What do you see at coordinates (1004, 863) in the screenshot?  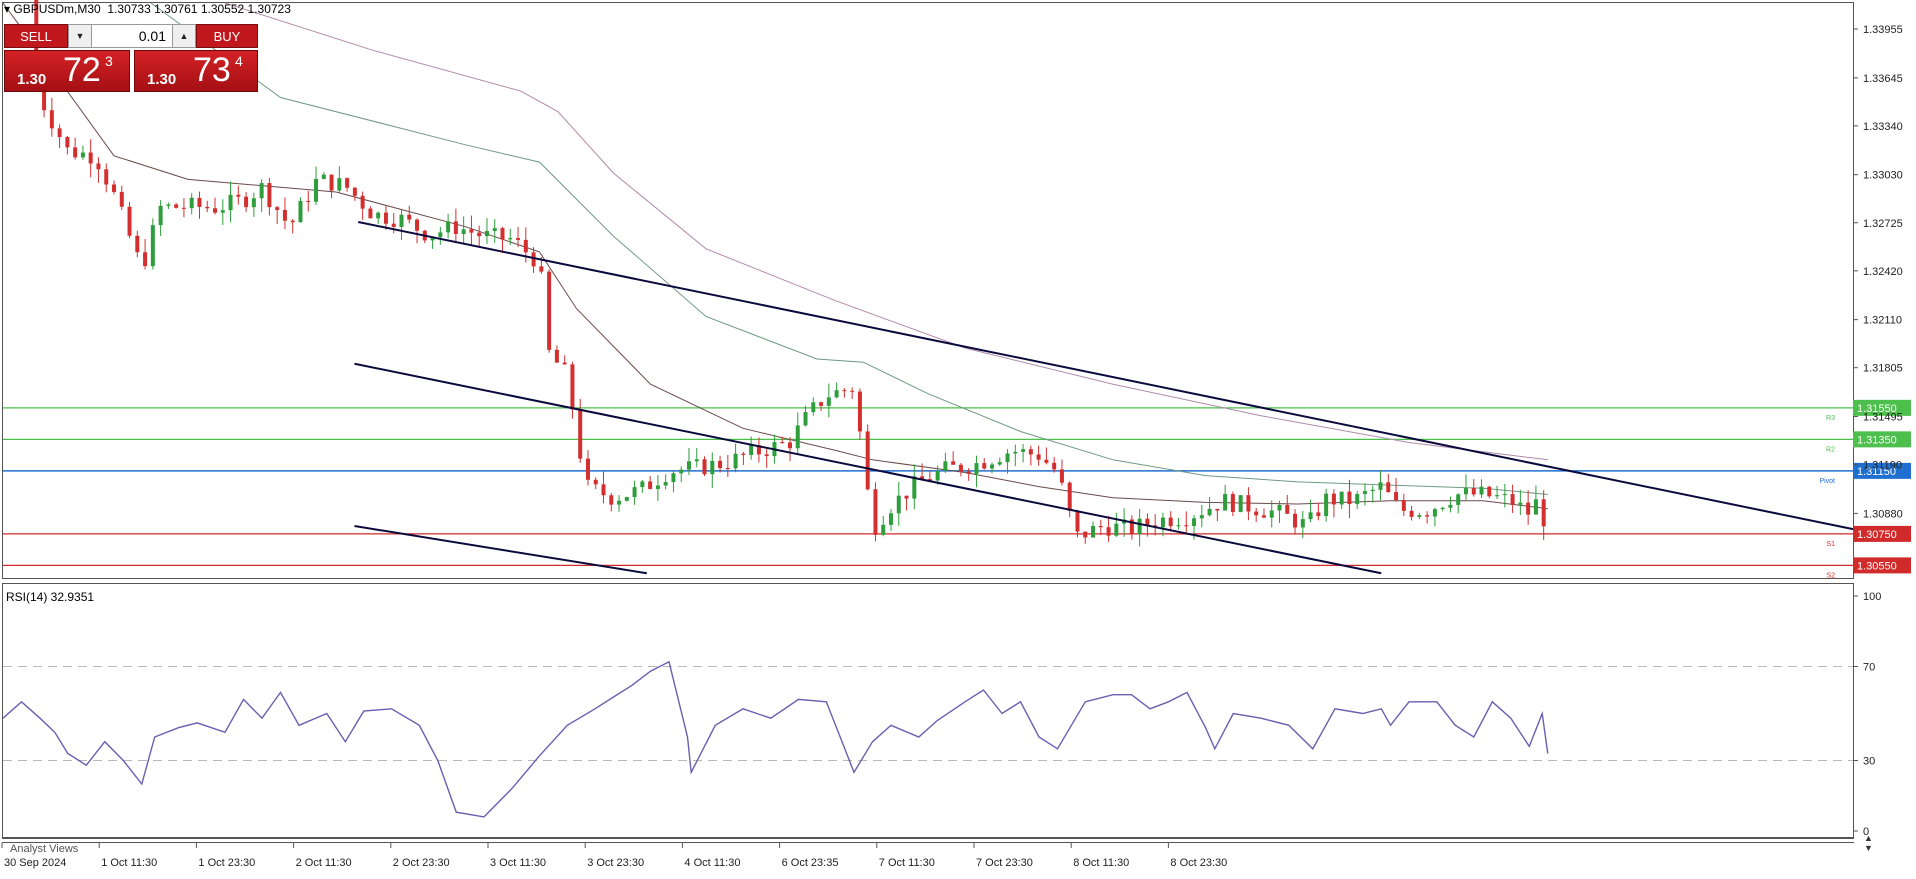 I see `time-tick-label: 7 Oct 23:30` at bounding box center [1004, 863].